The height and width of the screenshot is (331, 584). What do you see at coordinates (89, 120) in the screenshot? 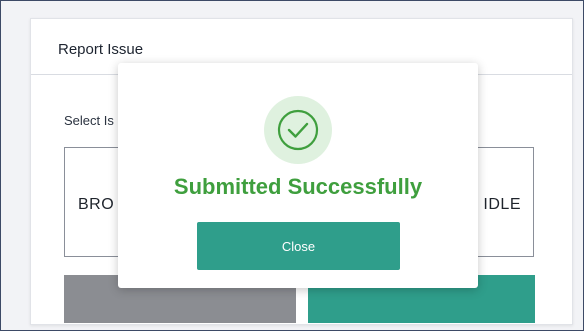
I see `select-issue-label: Select Is` at bounding box center [89, 120].